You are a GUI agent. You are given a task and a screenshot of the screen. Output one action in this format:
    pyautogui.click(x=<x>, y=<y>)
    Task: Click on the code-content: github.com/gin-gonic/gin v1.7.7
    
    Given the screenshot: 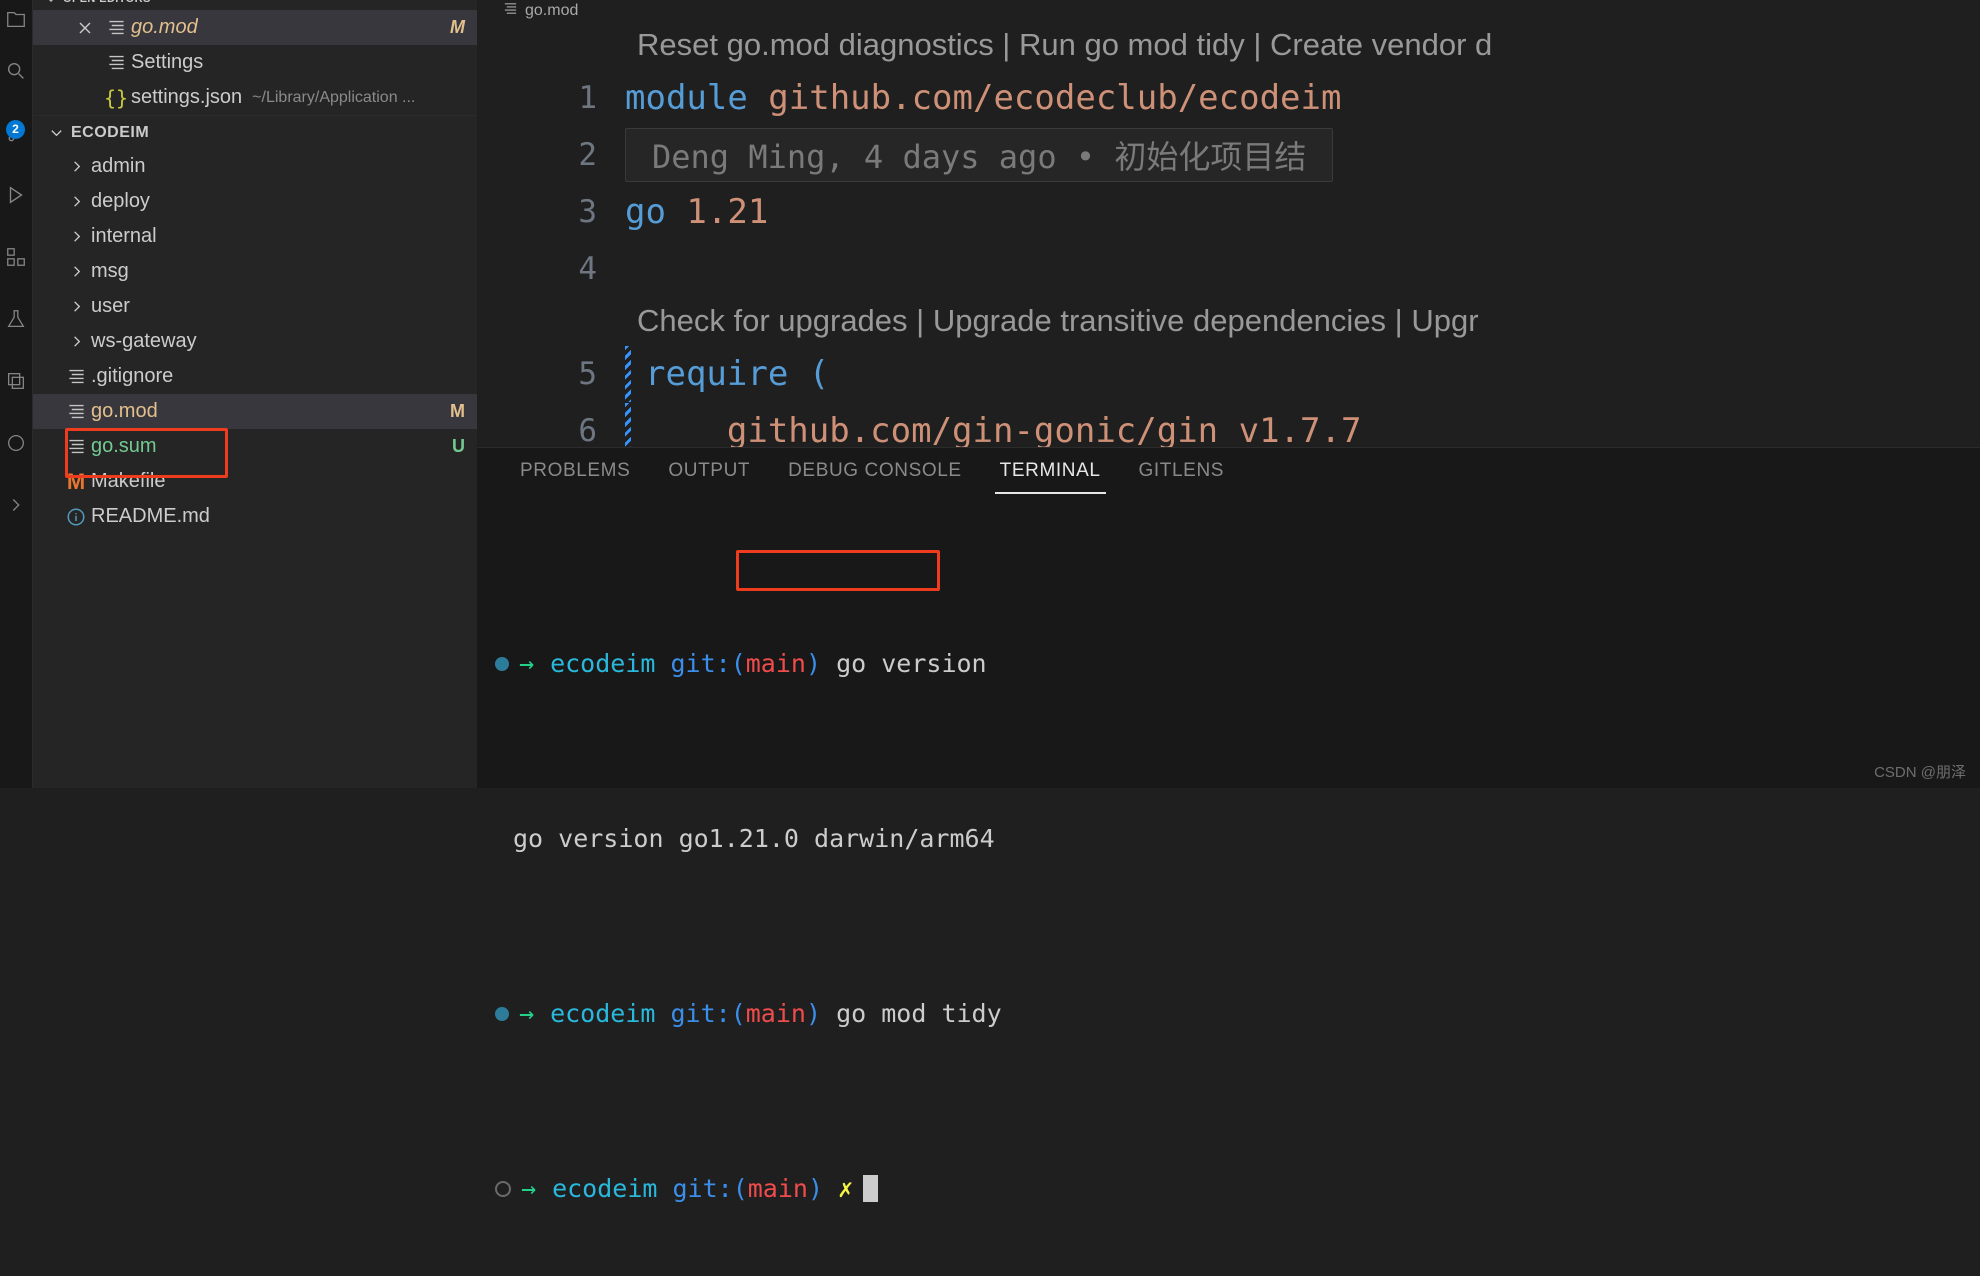 What is the action you would take?
    pyautogui.click(x=1003, y=429)
    